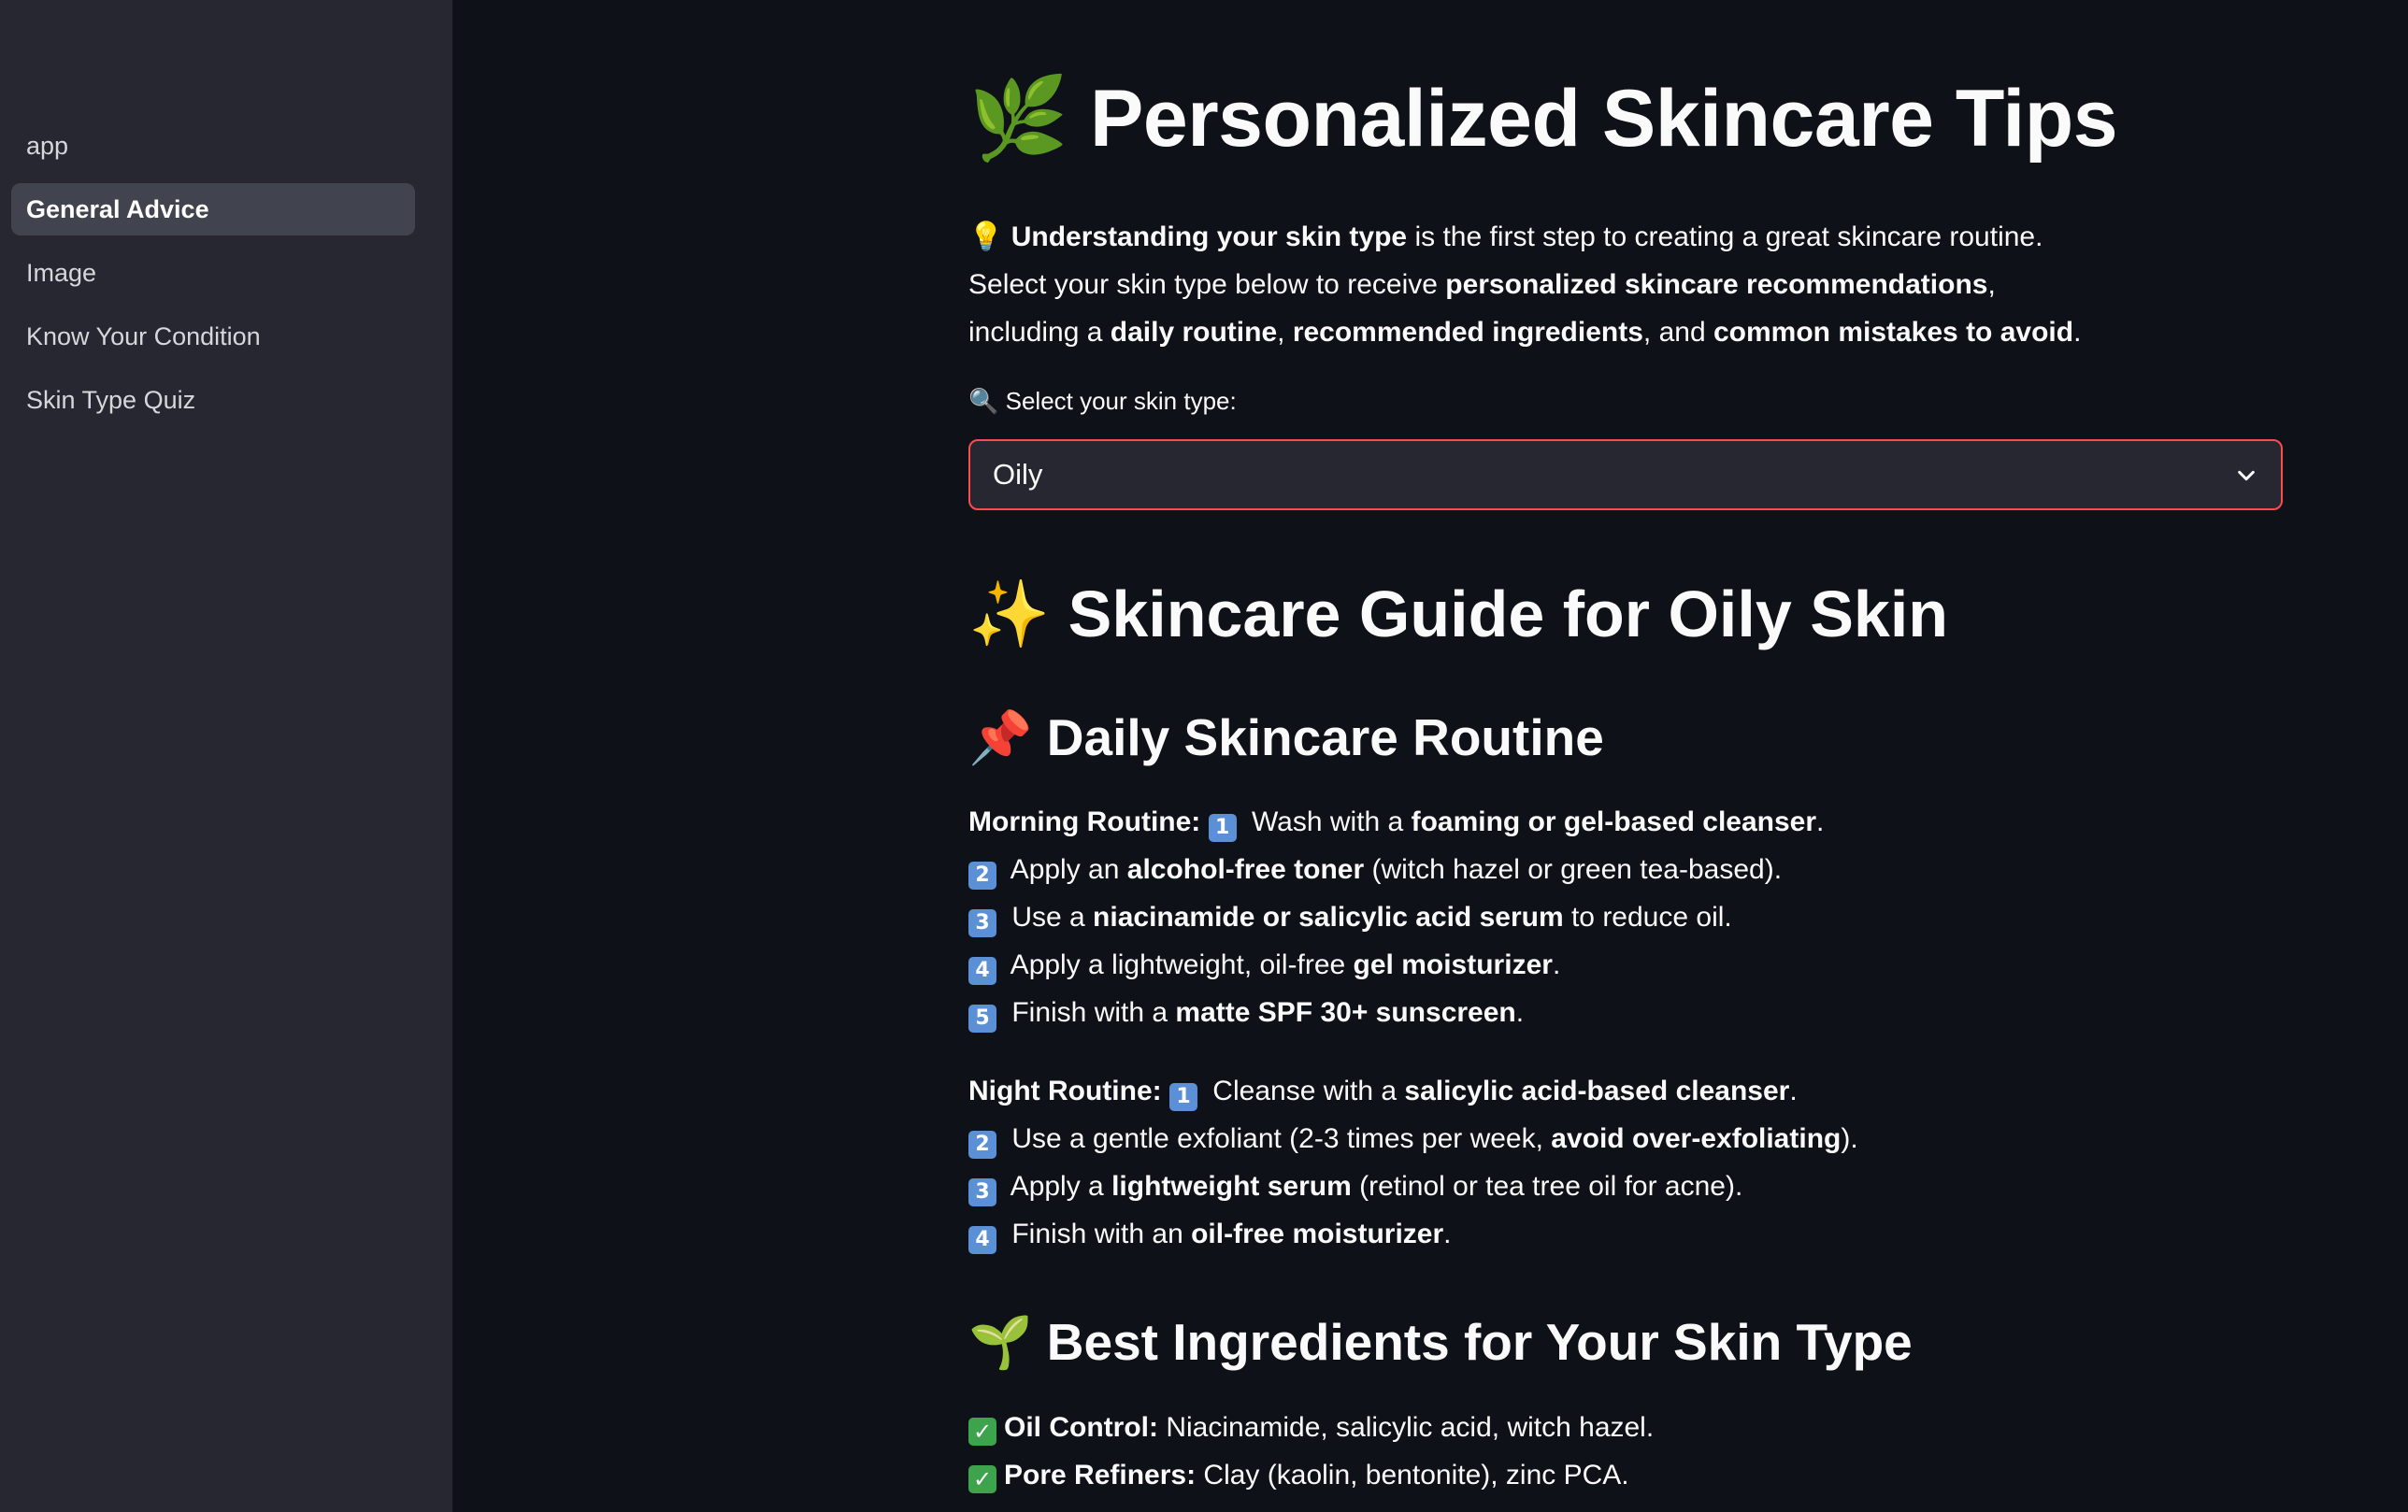  What do you see at coordinates (1508, 614) in the screenshot?
I see `guide-heading-text: Skincare Guide for Oily Skin` at bounding box center [1508, 614].